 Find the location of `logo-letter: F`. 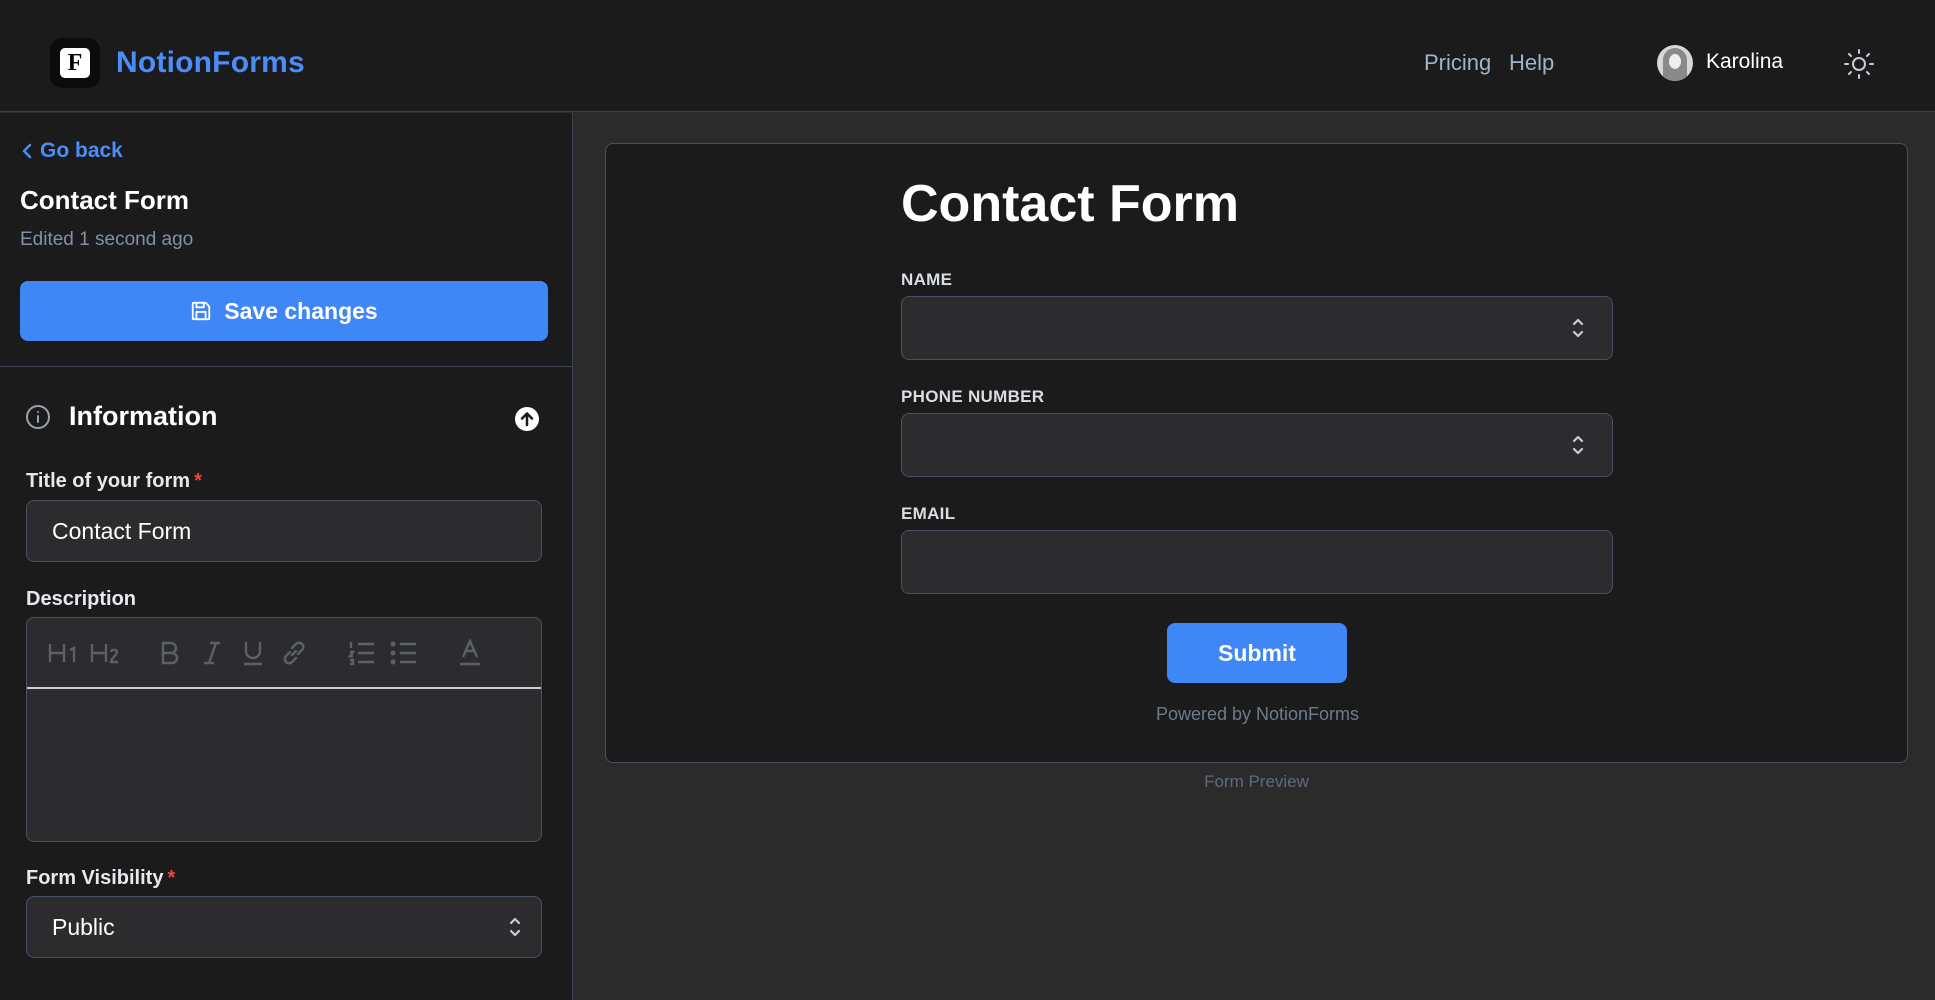

logo-letter: F is located at coordinates (75, 63).